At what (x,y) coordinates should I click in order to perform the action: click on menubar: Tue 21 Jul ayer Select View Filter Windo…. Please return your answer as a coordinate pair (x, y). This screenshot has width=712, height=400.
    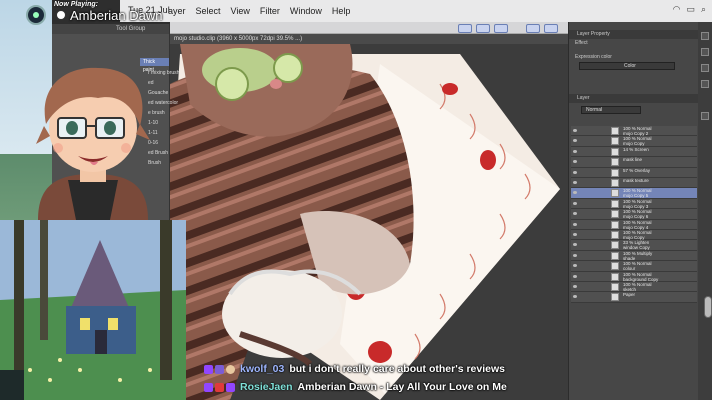
    Looking at the image, I should click on (416, 11).